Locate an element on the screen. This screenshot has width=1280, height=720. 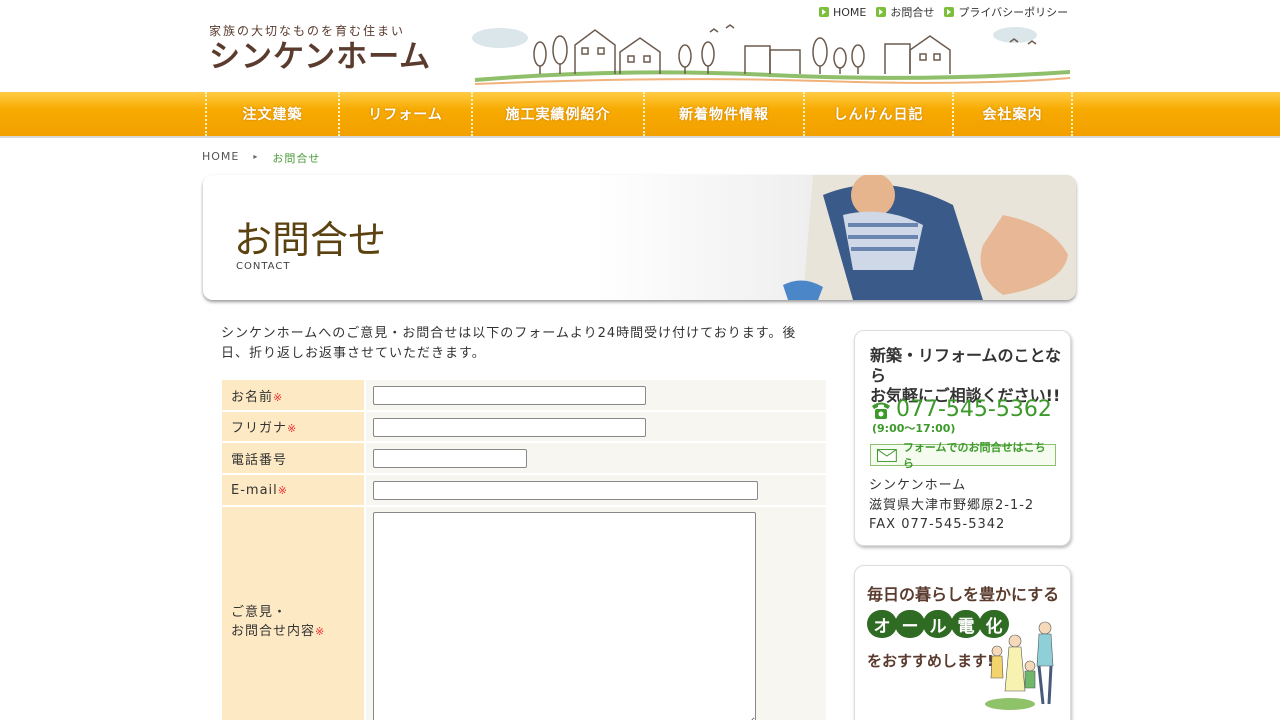
business-hours: (9:00〜17:00) is located at coordinates (914, 428).